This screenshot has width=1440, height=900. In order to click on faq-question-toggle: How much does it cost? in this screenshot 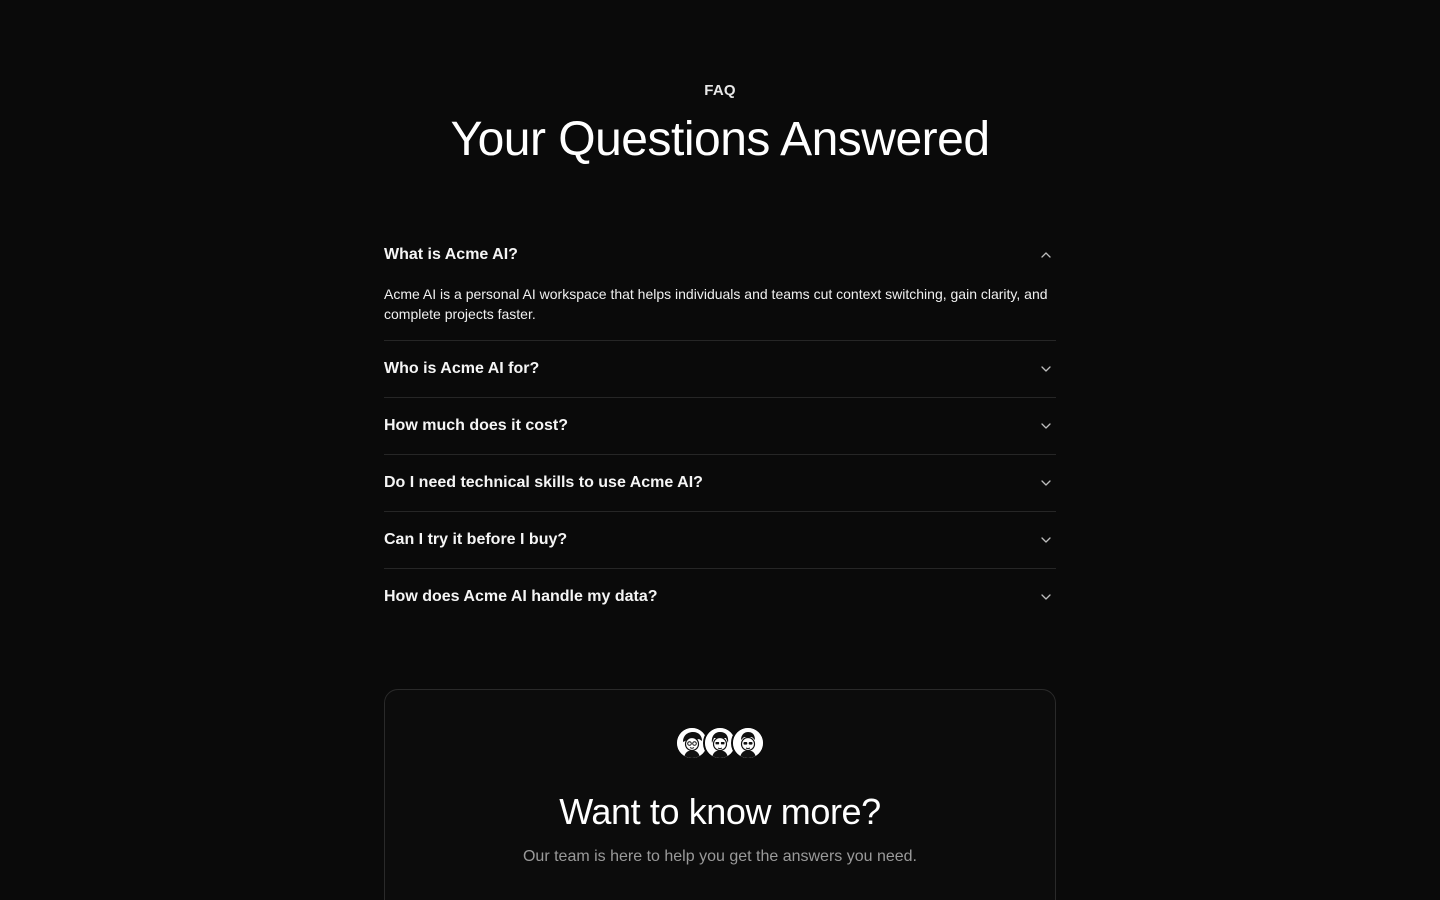, I will do `click(720, 426)`.